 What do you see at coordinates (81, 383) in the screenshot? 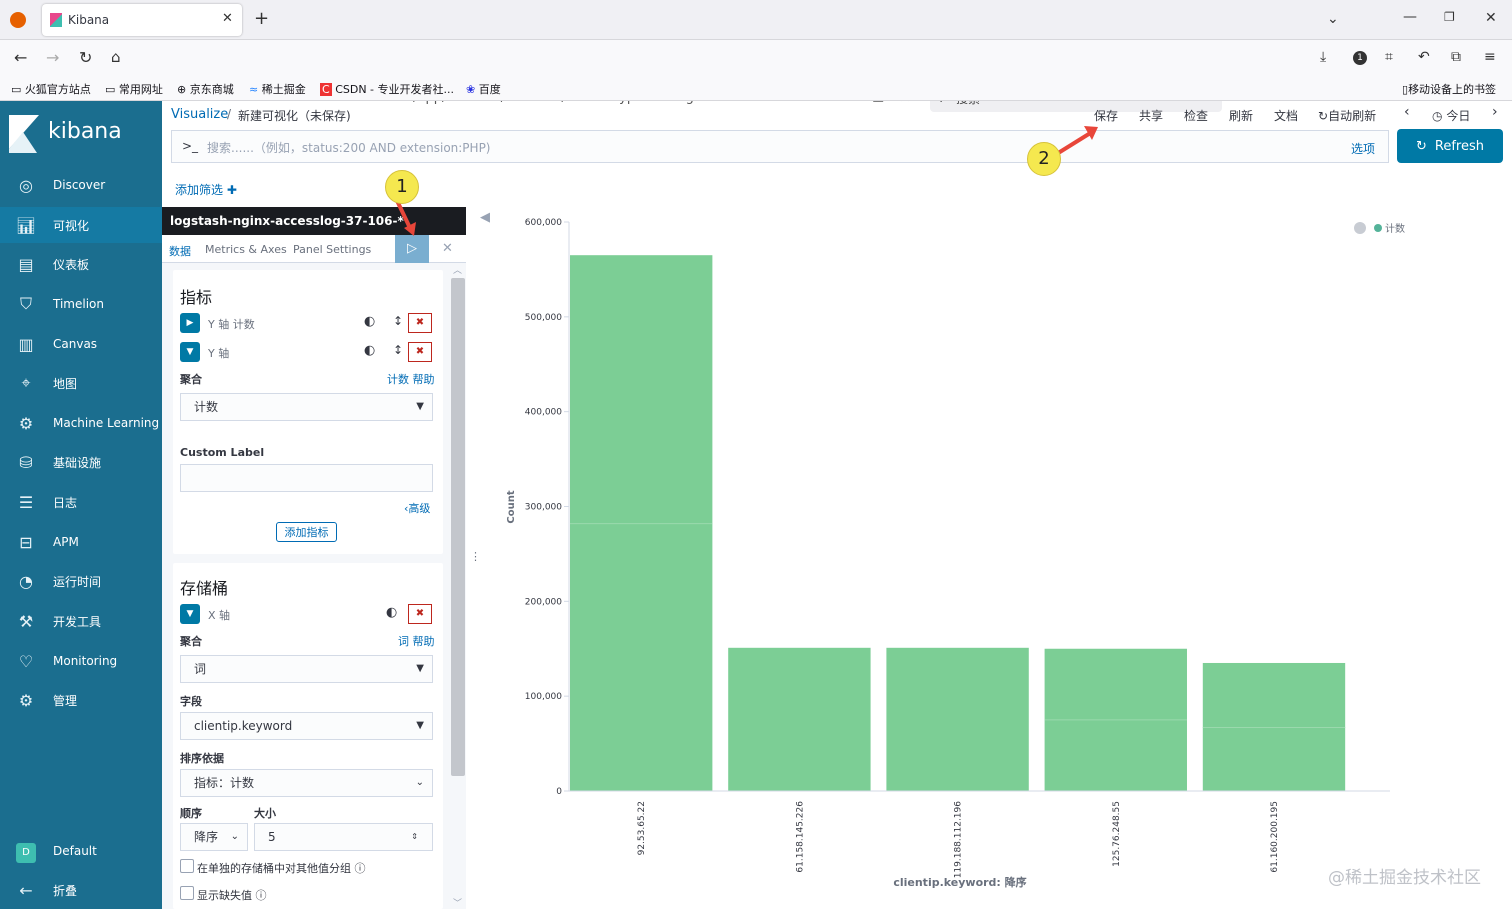
I see `nav-maps: ⌖ 地图` at bounding box center [81, 383].